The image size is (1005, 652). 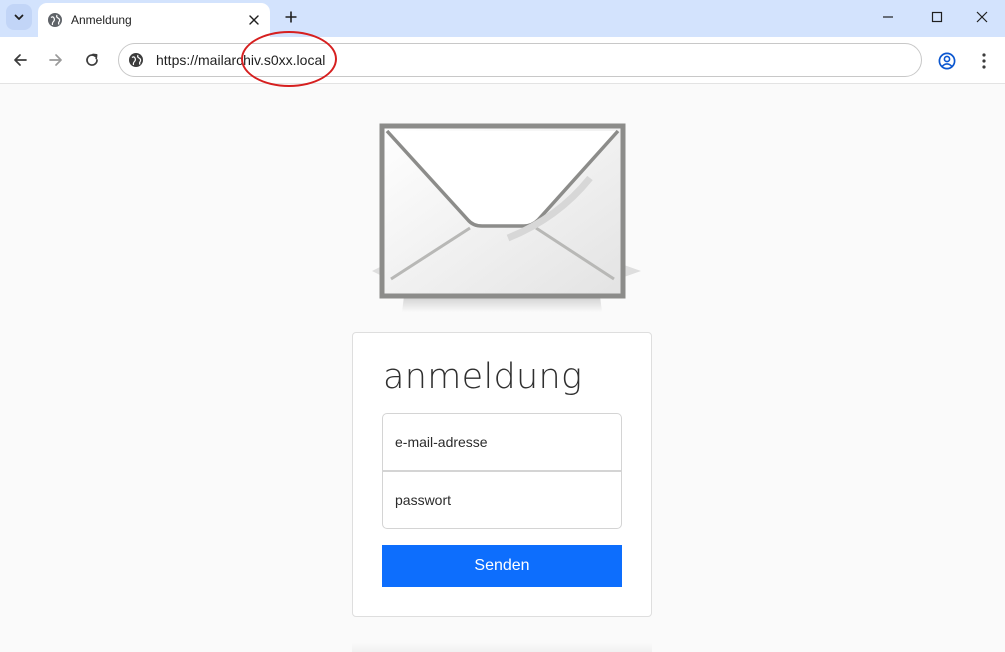 I want to click on profile-button, so click(x=947, y=61).